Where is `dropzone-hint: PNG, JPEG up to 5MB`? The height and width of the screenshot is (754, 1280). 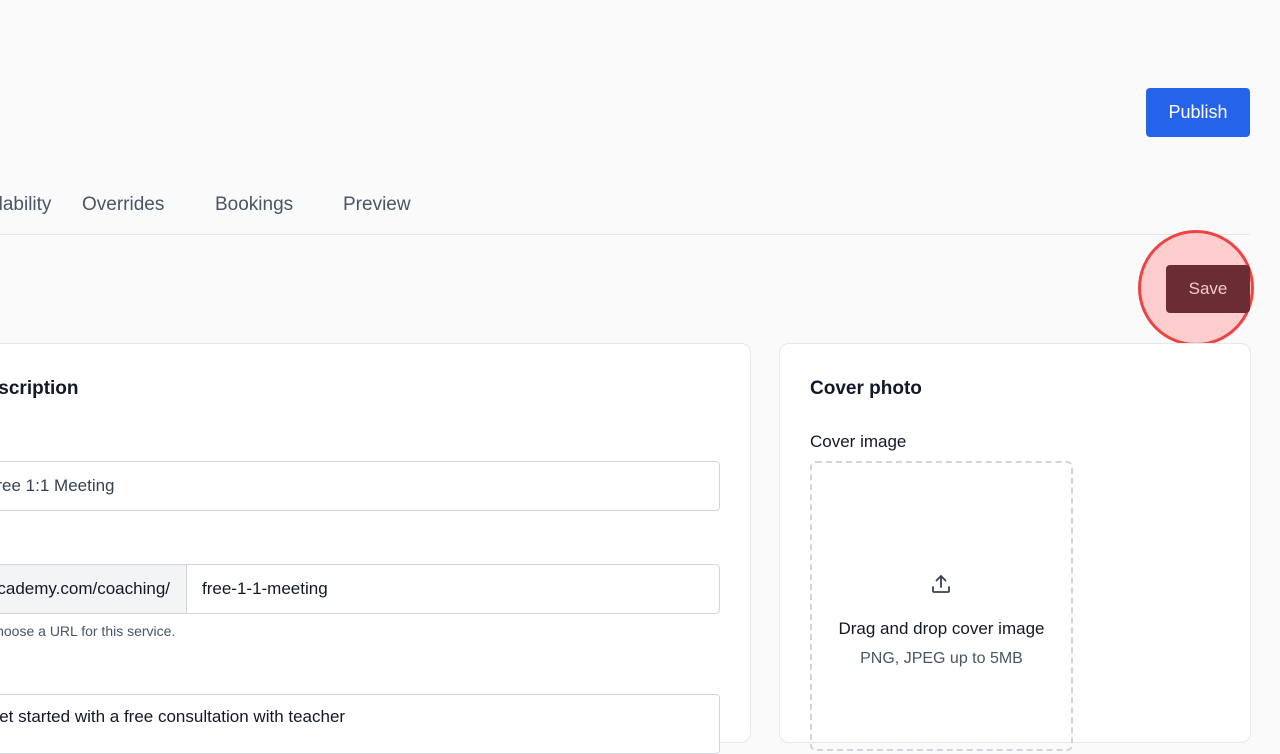 dropzone-hint: PNG, JPEG up to 5MB is located at coordinates (941, 658).